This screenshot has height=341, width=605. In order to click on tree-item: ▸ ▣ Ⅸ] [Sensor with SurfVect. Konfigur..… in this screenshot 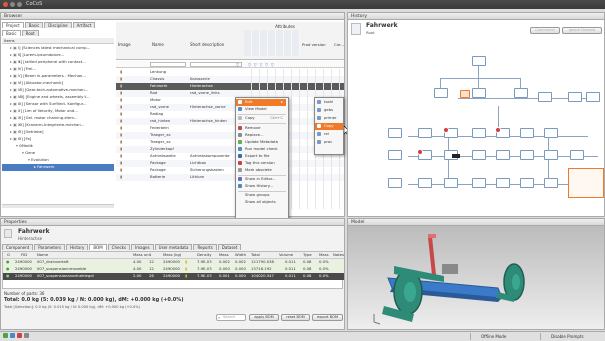, I will do `click(58, 104)`.